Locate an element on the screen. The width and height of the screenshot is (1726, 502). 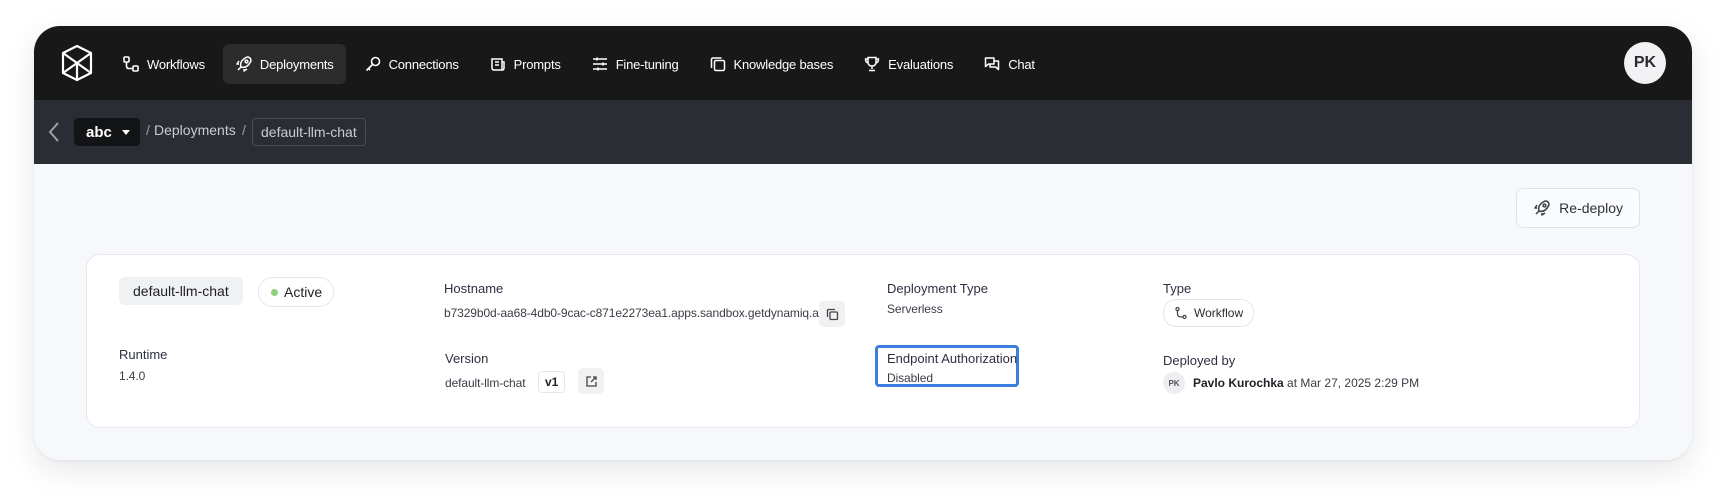
nav-item-deployments: Deployments is located at coordinates (284, 64).